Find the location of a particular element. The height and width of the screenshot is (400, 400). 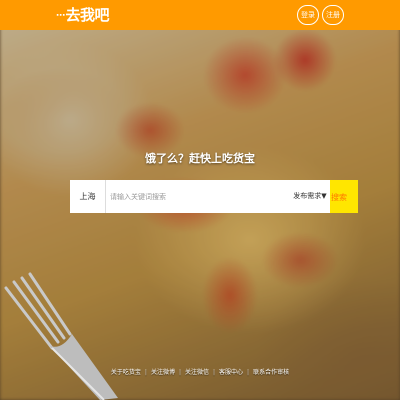

footer-link-partner: 联系合作审核 is located at coordinates (271, 372).